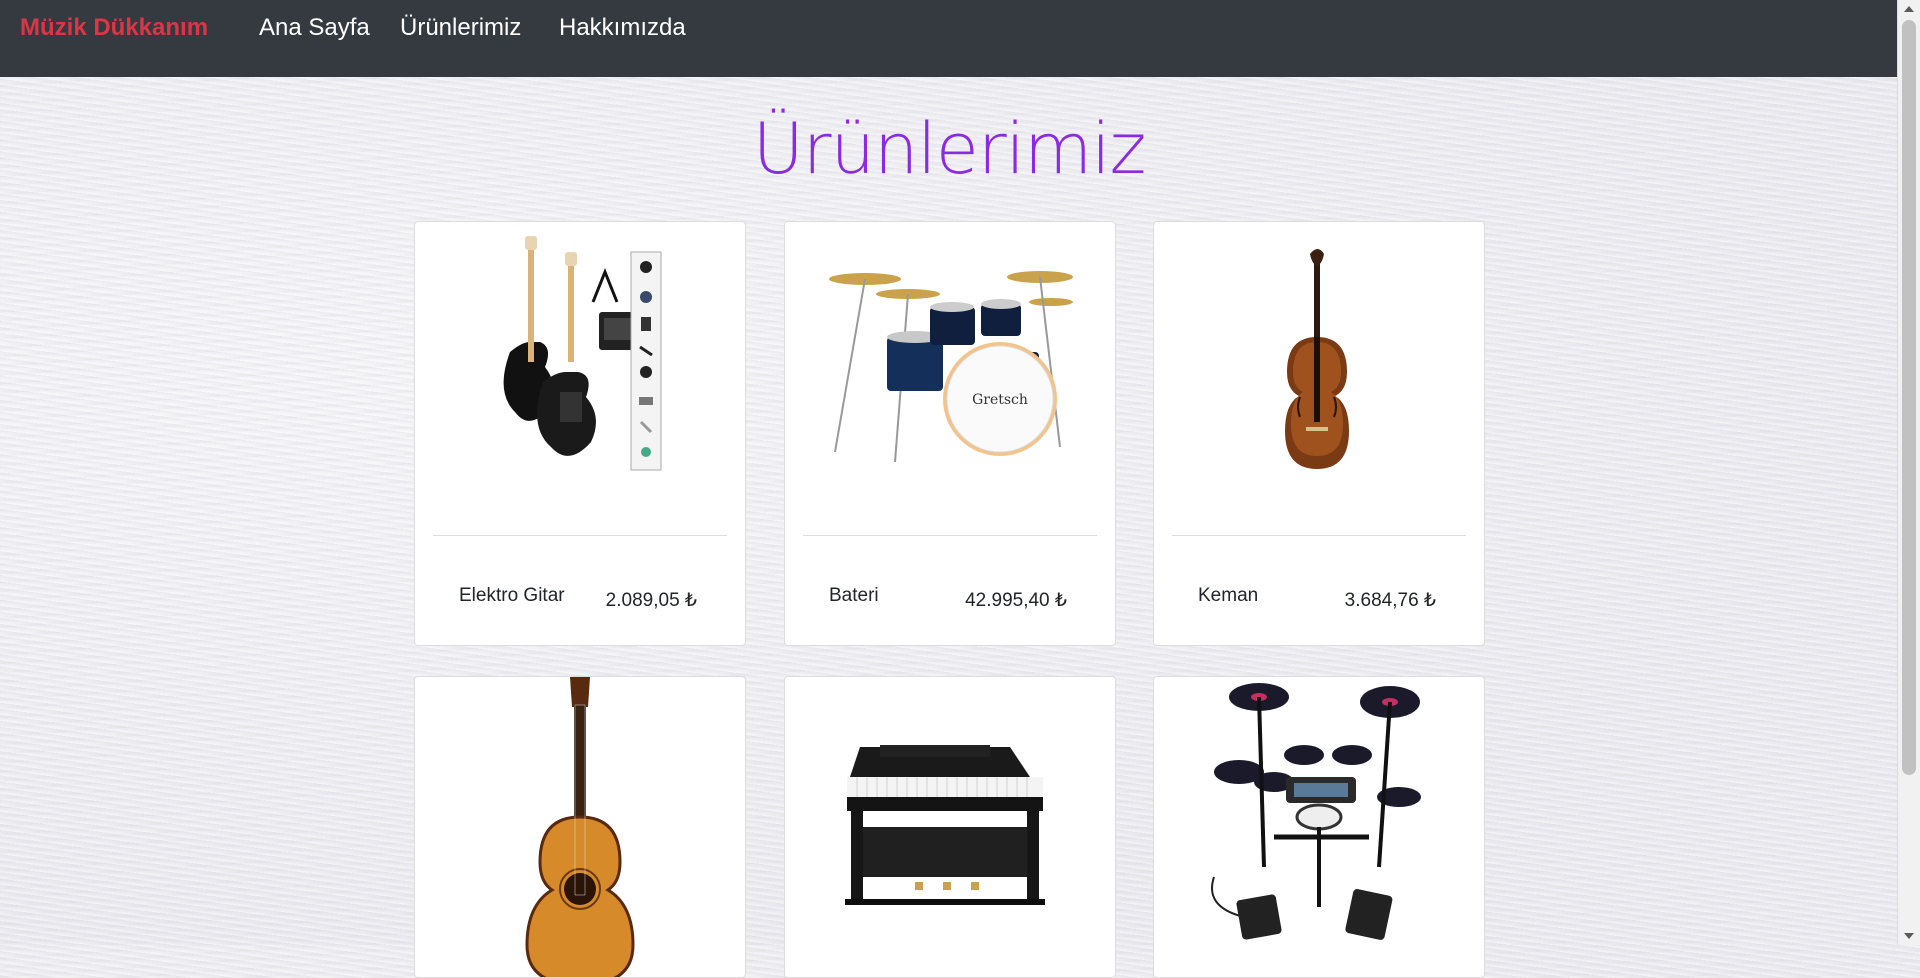  Describe the element at coordinates (651, 600) in the screenshot. I see `product-price: 2.089,05 ₺` at that location.